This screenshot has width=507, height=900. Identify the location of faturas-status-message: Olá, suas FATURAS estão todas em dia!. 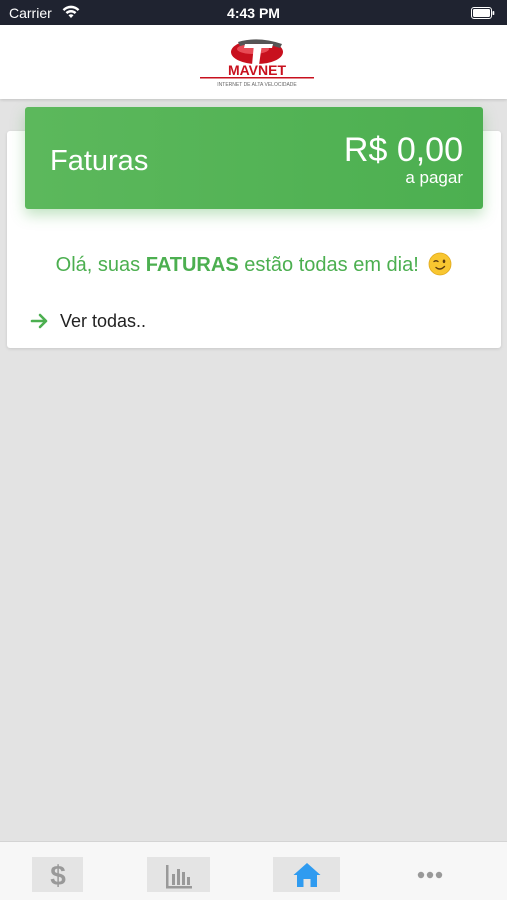
(254, 264).